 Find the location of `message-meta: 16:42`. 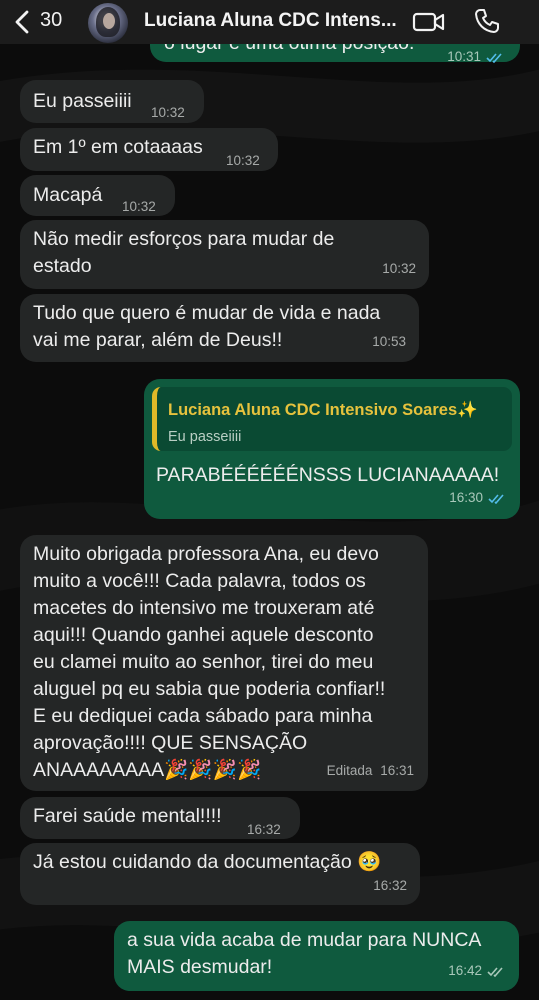

message-meta: 16:42 is located at coordinates (476, 970).